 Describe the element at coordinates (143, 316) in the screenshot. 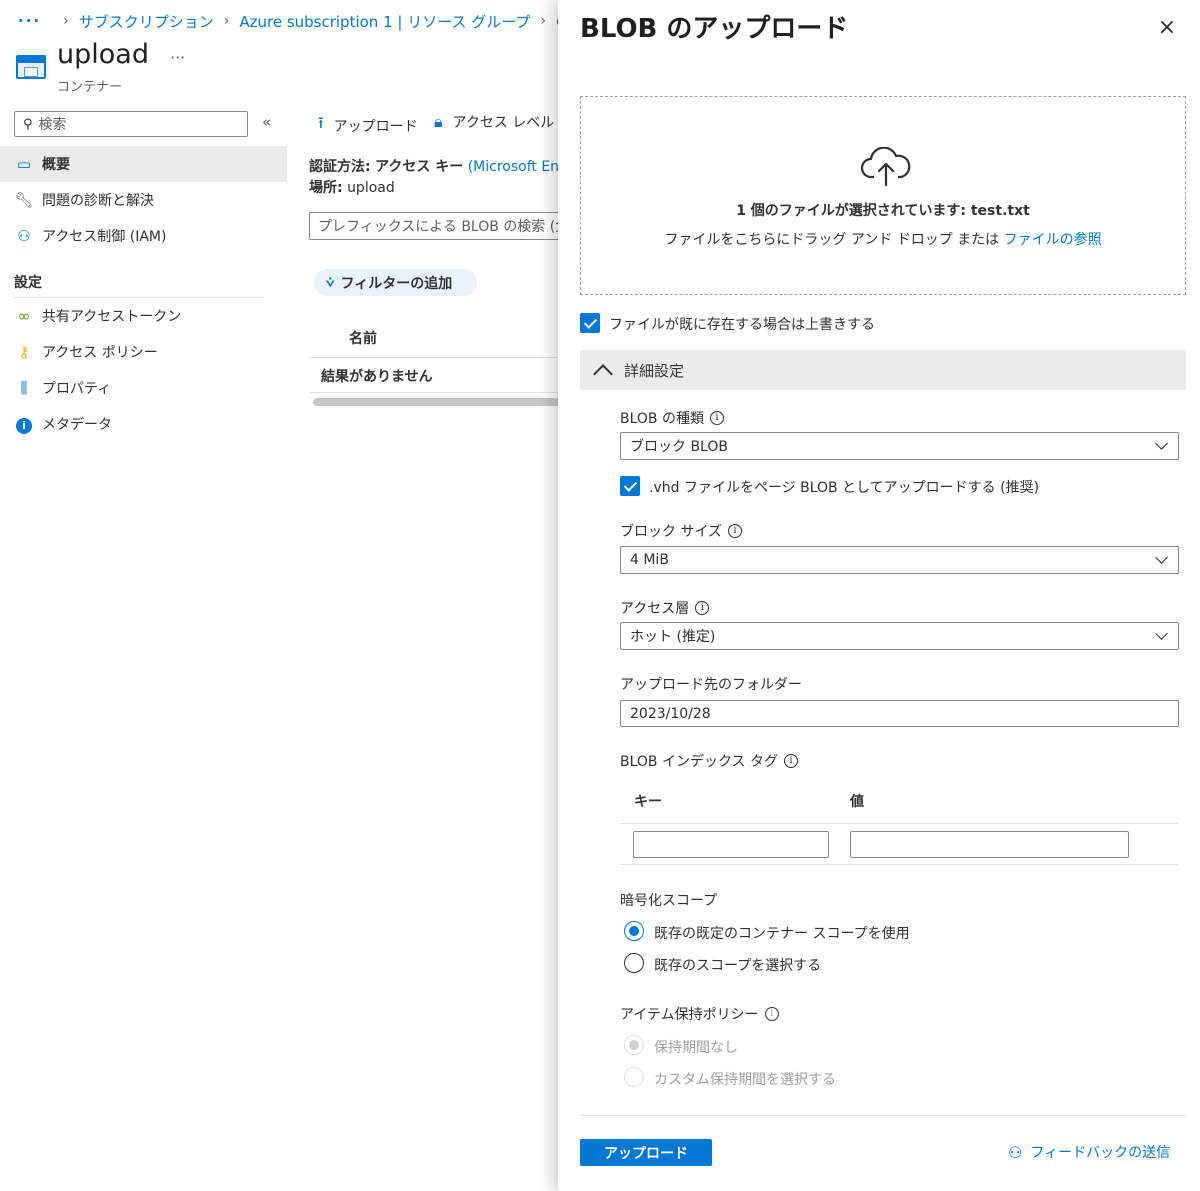

I see `sidebar-item-sas: ∞ 共有アクセストークン` at that location.